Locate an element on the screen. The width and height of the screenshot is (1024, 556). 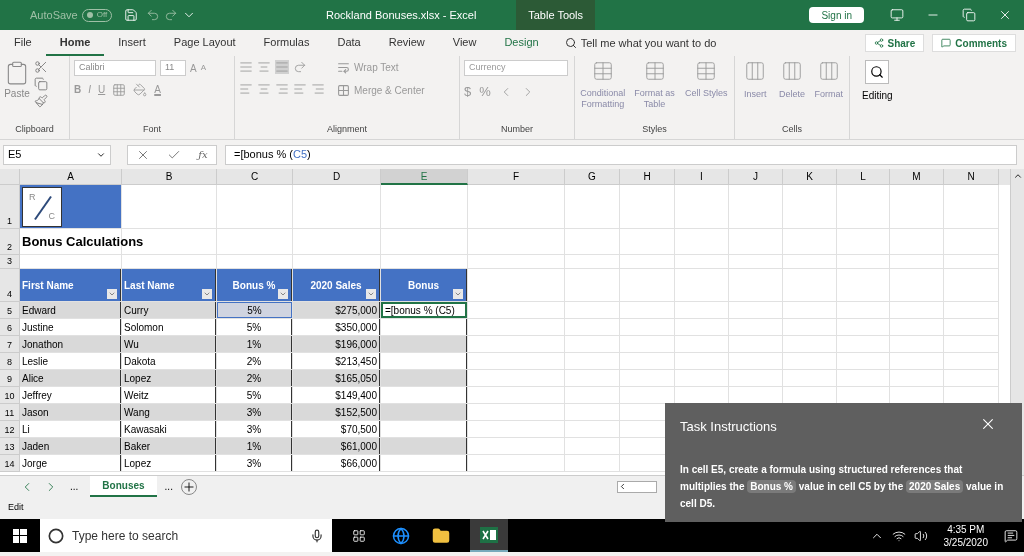
browser-icon is located at coordinates (401, 535).